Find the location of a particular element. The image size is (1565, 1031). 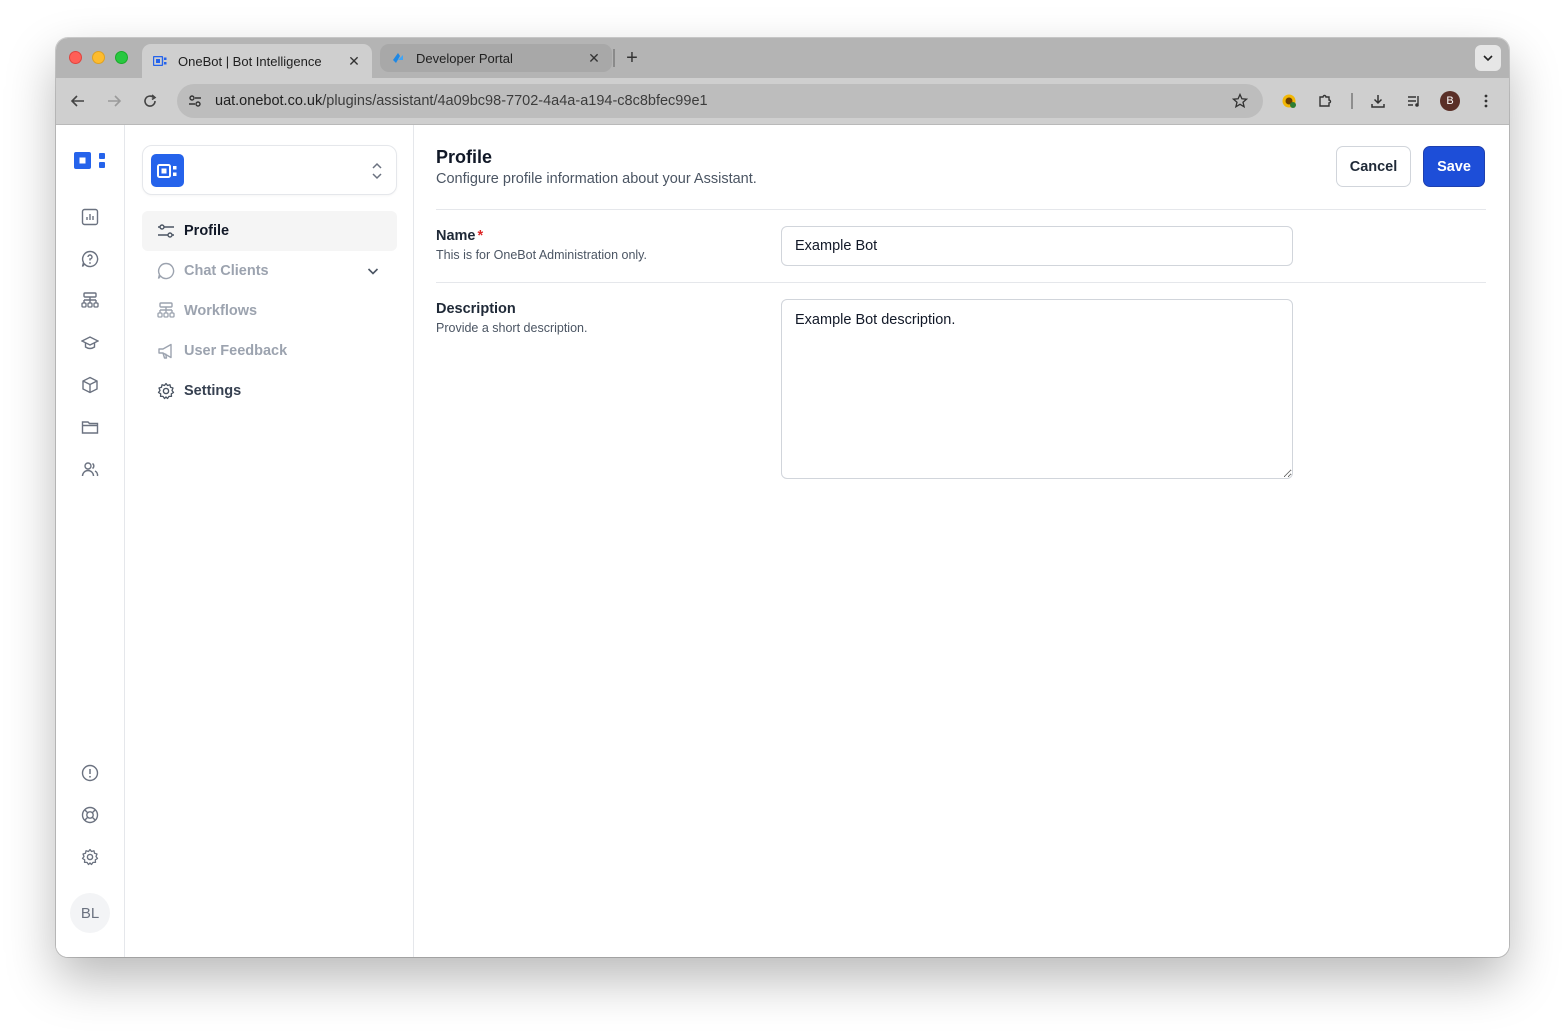

icon-rail: BL is located at coordinates (90, 541).